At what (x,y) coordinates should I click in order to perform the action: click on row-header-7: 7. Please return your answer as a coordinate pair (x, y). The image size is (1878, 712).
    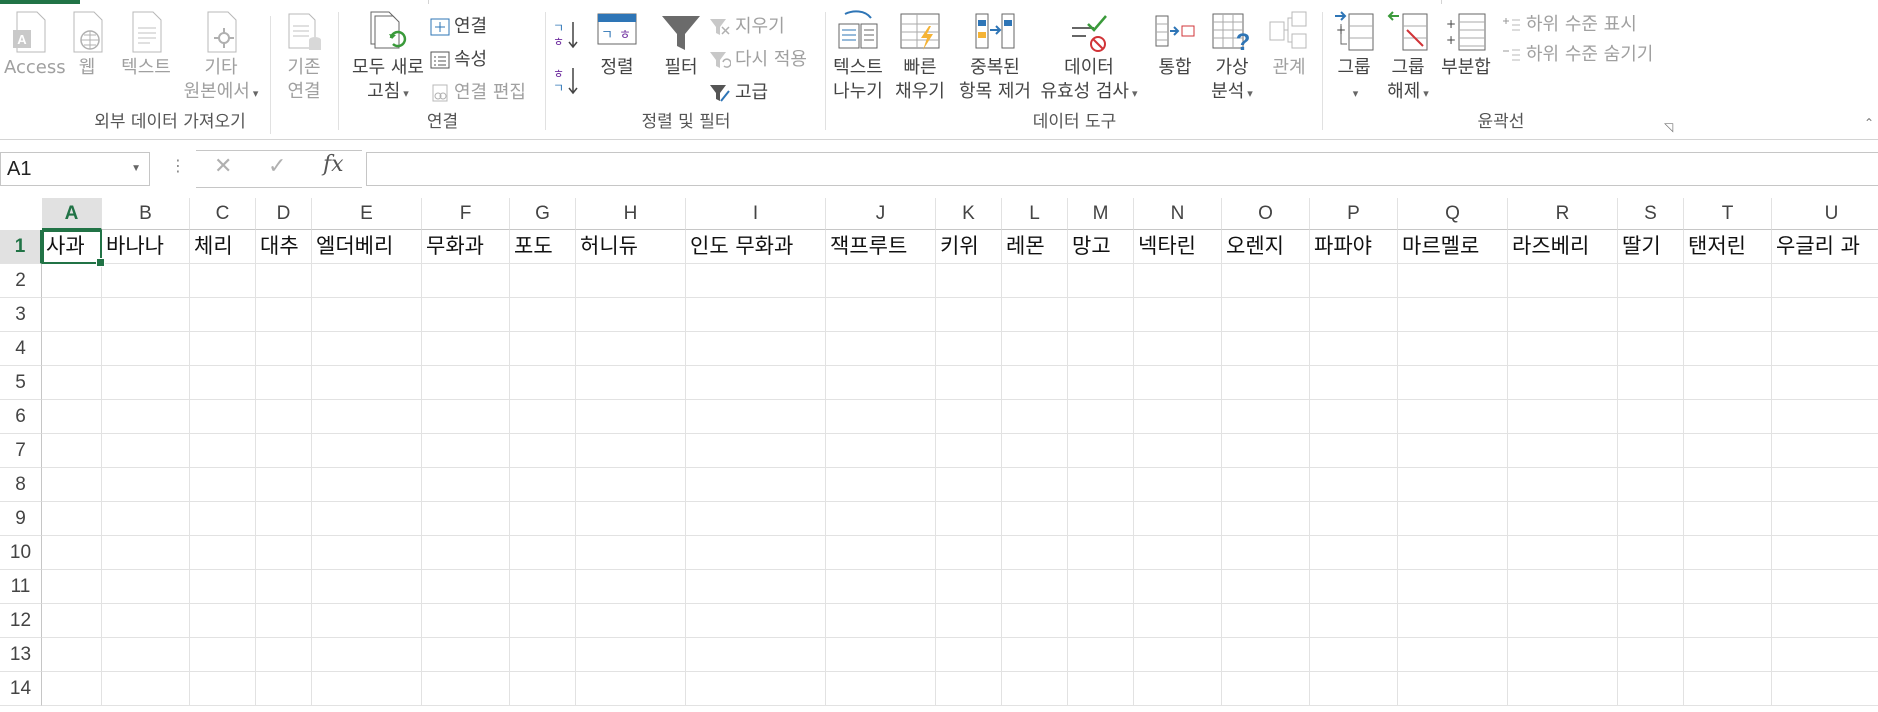
    Looking at the image, I should click on (21, 451).